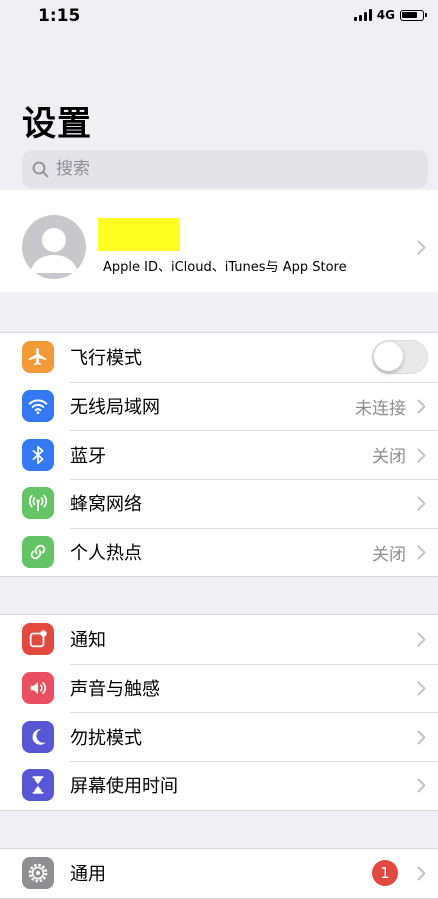 Image resolution: width=438 pixels, height=899 pixels. I want to click on settings-row-cellular: 蜂窝网络, so click(219, 503).